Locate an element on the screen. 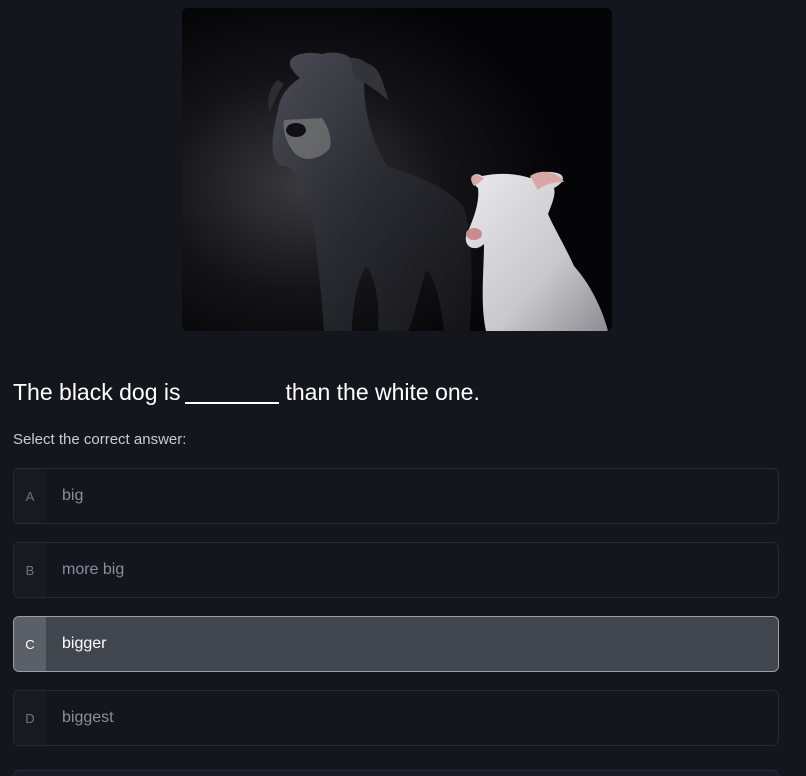  question-text-after: than the white one. is located at coordinates (382, 392).